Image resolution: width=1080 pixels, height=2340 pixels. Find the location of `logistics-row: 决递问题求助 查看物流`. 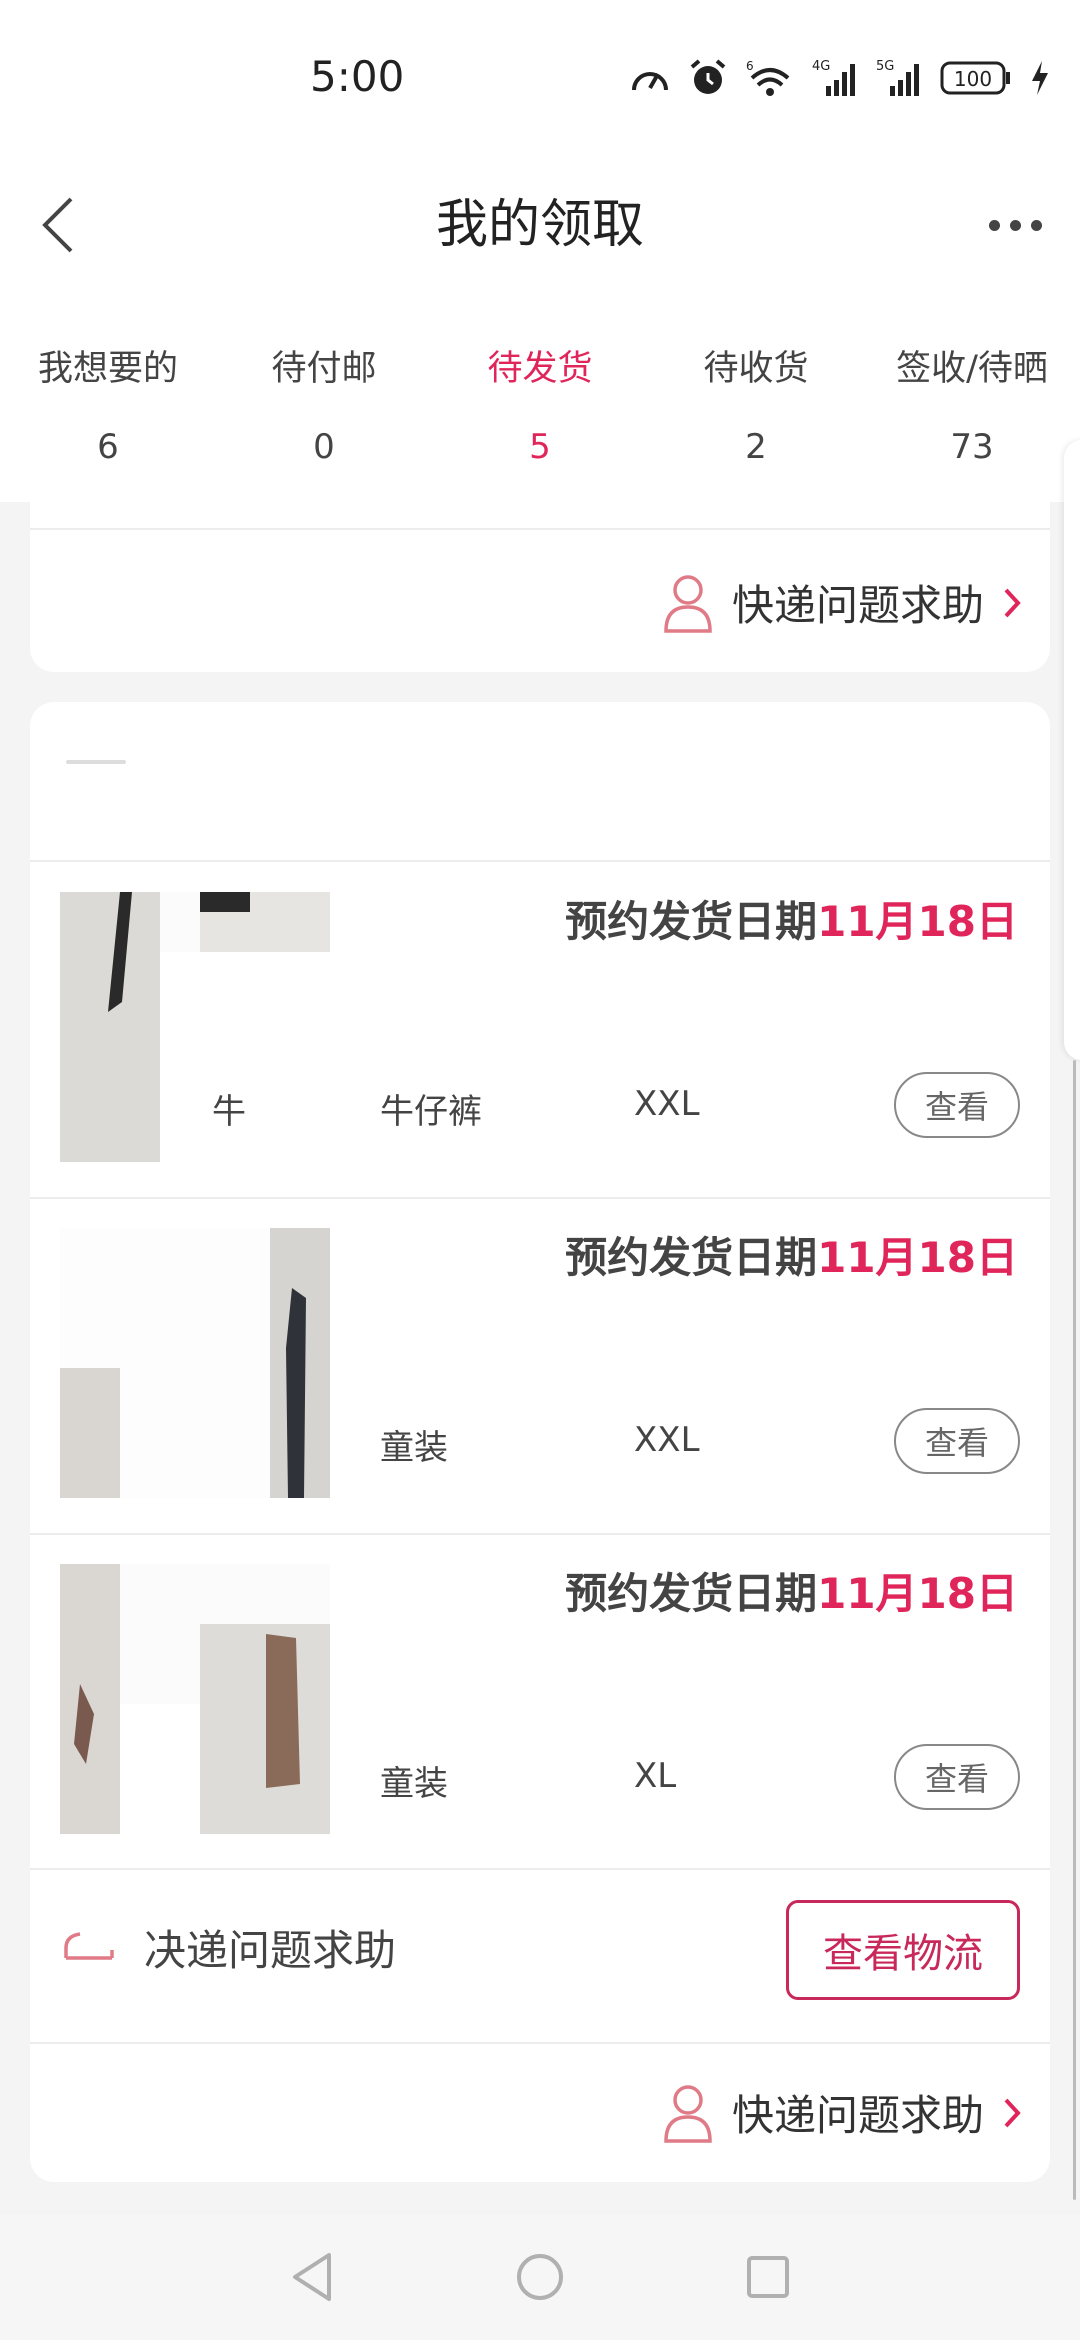

logistics-row: 决递问题求助 查看物流 is located at coordinates (540, 1949).